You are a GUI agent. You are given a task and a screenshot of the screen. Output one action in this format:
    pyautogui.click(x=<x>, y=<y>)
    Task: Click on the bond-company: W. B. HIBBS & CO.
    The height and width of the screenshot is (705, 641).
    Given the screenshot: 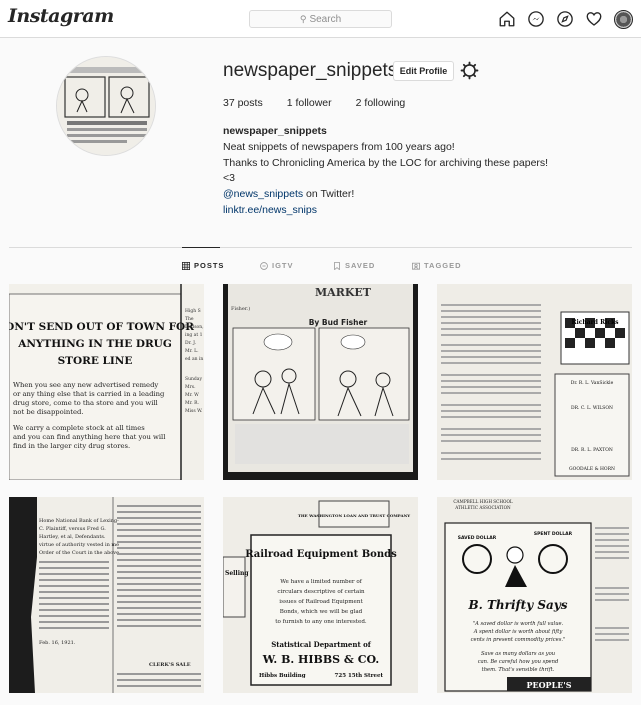 What is the action you would take?
    pyautogui.click(x=320, y=659)
    